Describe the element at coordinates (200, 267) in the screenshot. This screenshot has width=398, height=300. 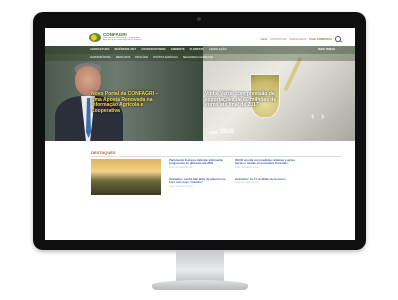
I see `monitor-stand-neck` at that location.